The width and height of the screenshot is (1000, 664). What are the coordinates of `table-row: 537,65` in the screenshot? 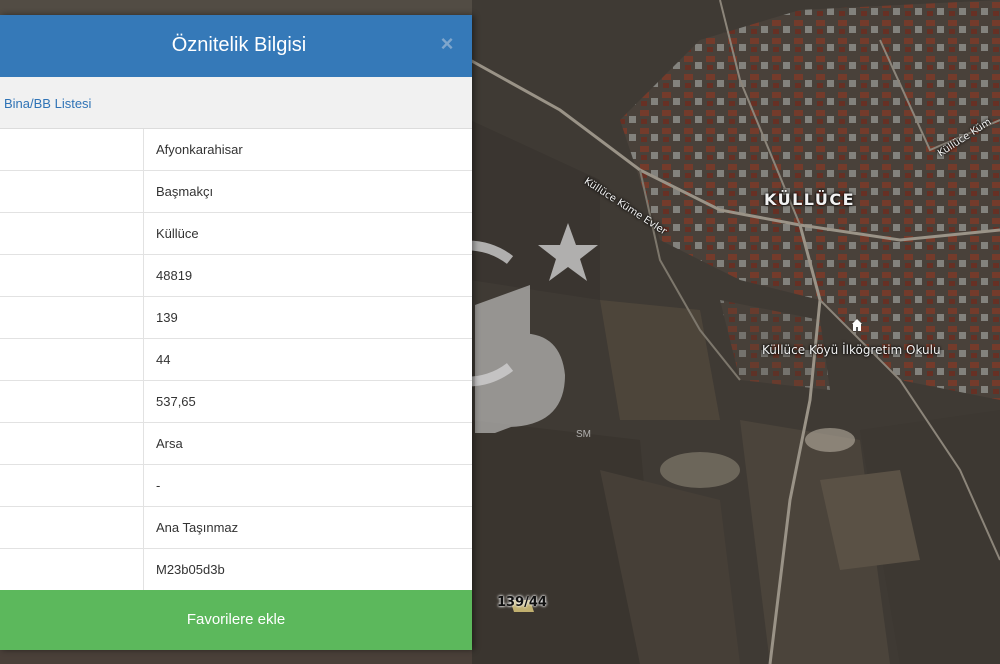 It's located at (236, 401).